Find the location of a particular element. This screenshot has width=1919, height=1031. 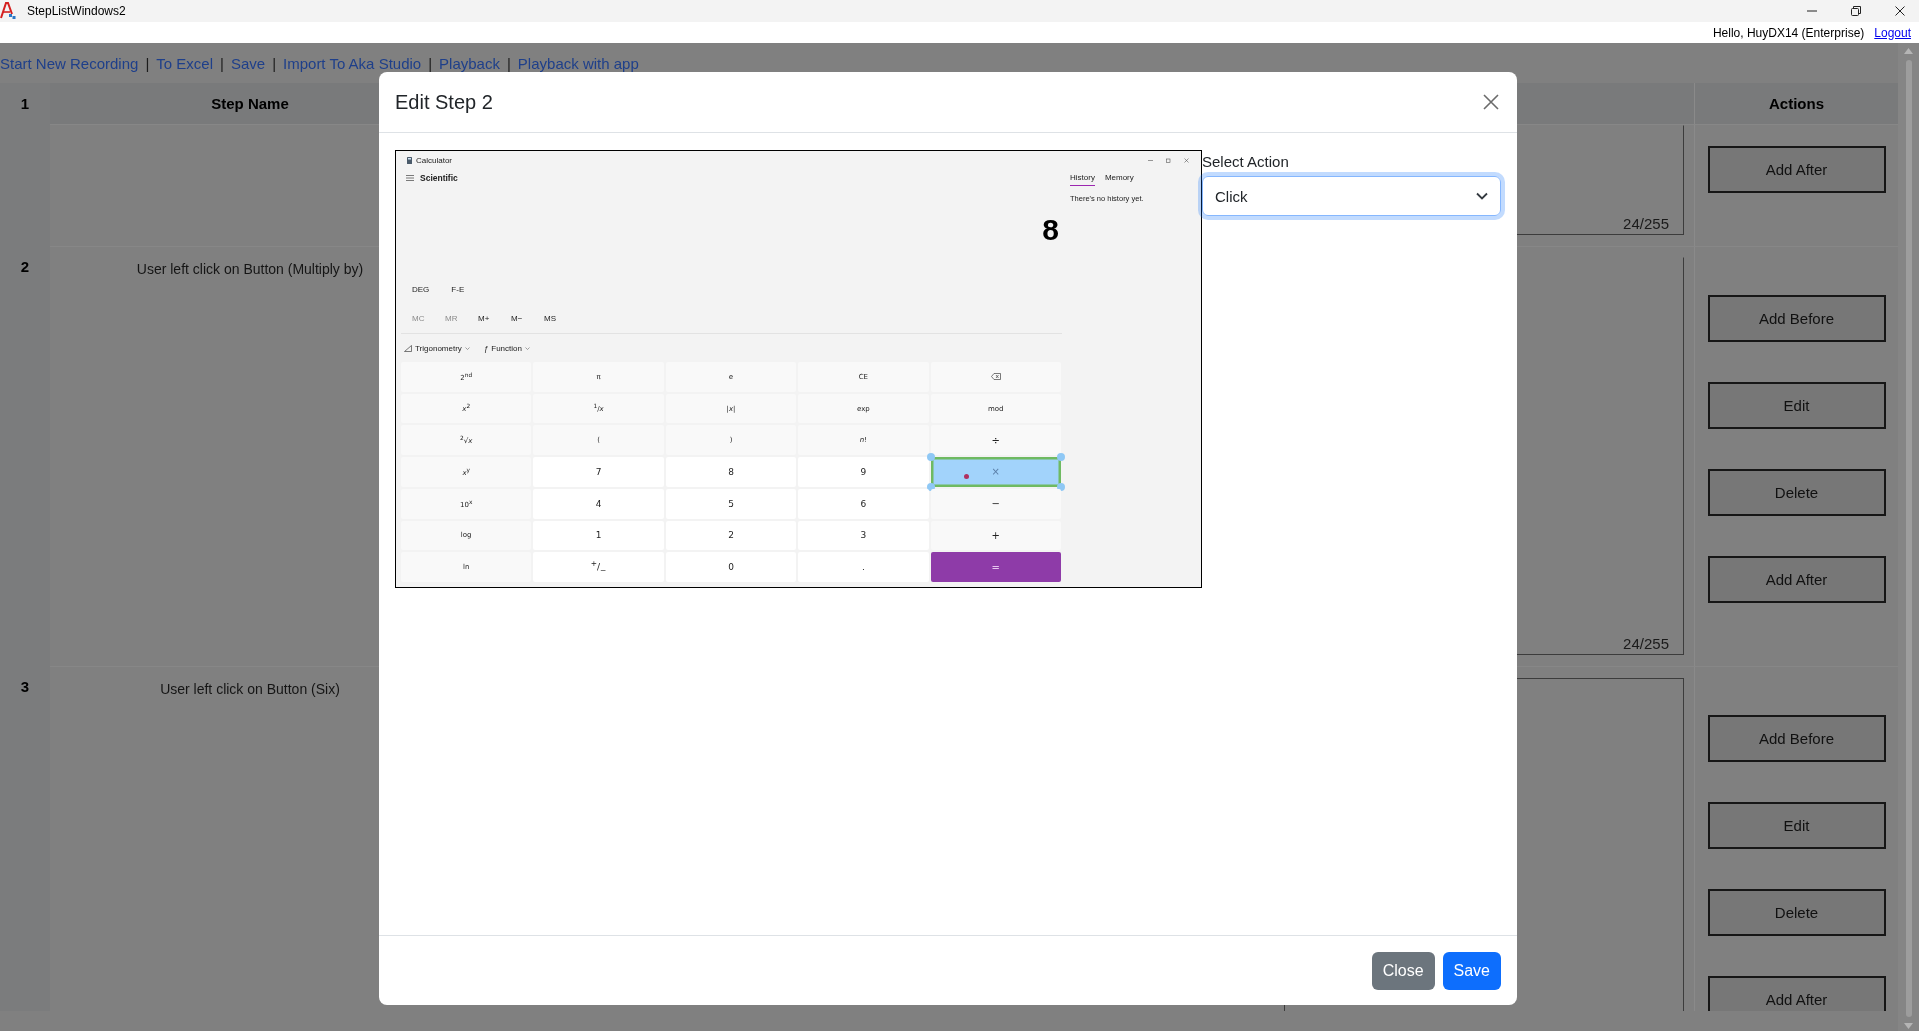

logout-link: Logout is located at coordinates (1892, 32).